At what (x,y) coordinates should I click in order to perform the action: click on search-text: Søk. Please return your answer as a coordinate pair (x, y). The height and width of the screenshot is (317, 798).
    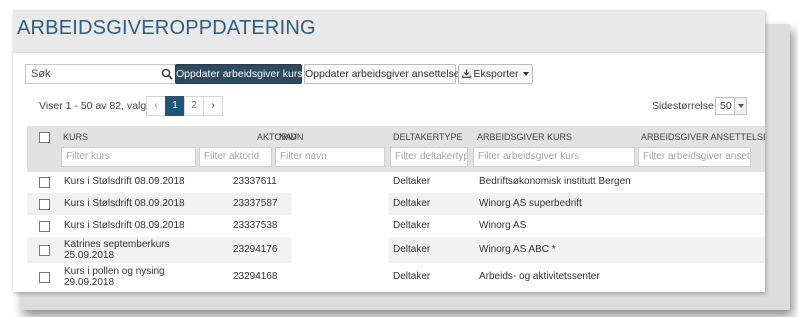
    Looking at the image, I should click on (41, 74).